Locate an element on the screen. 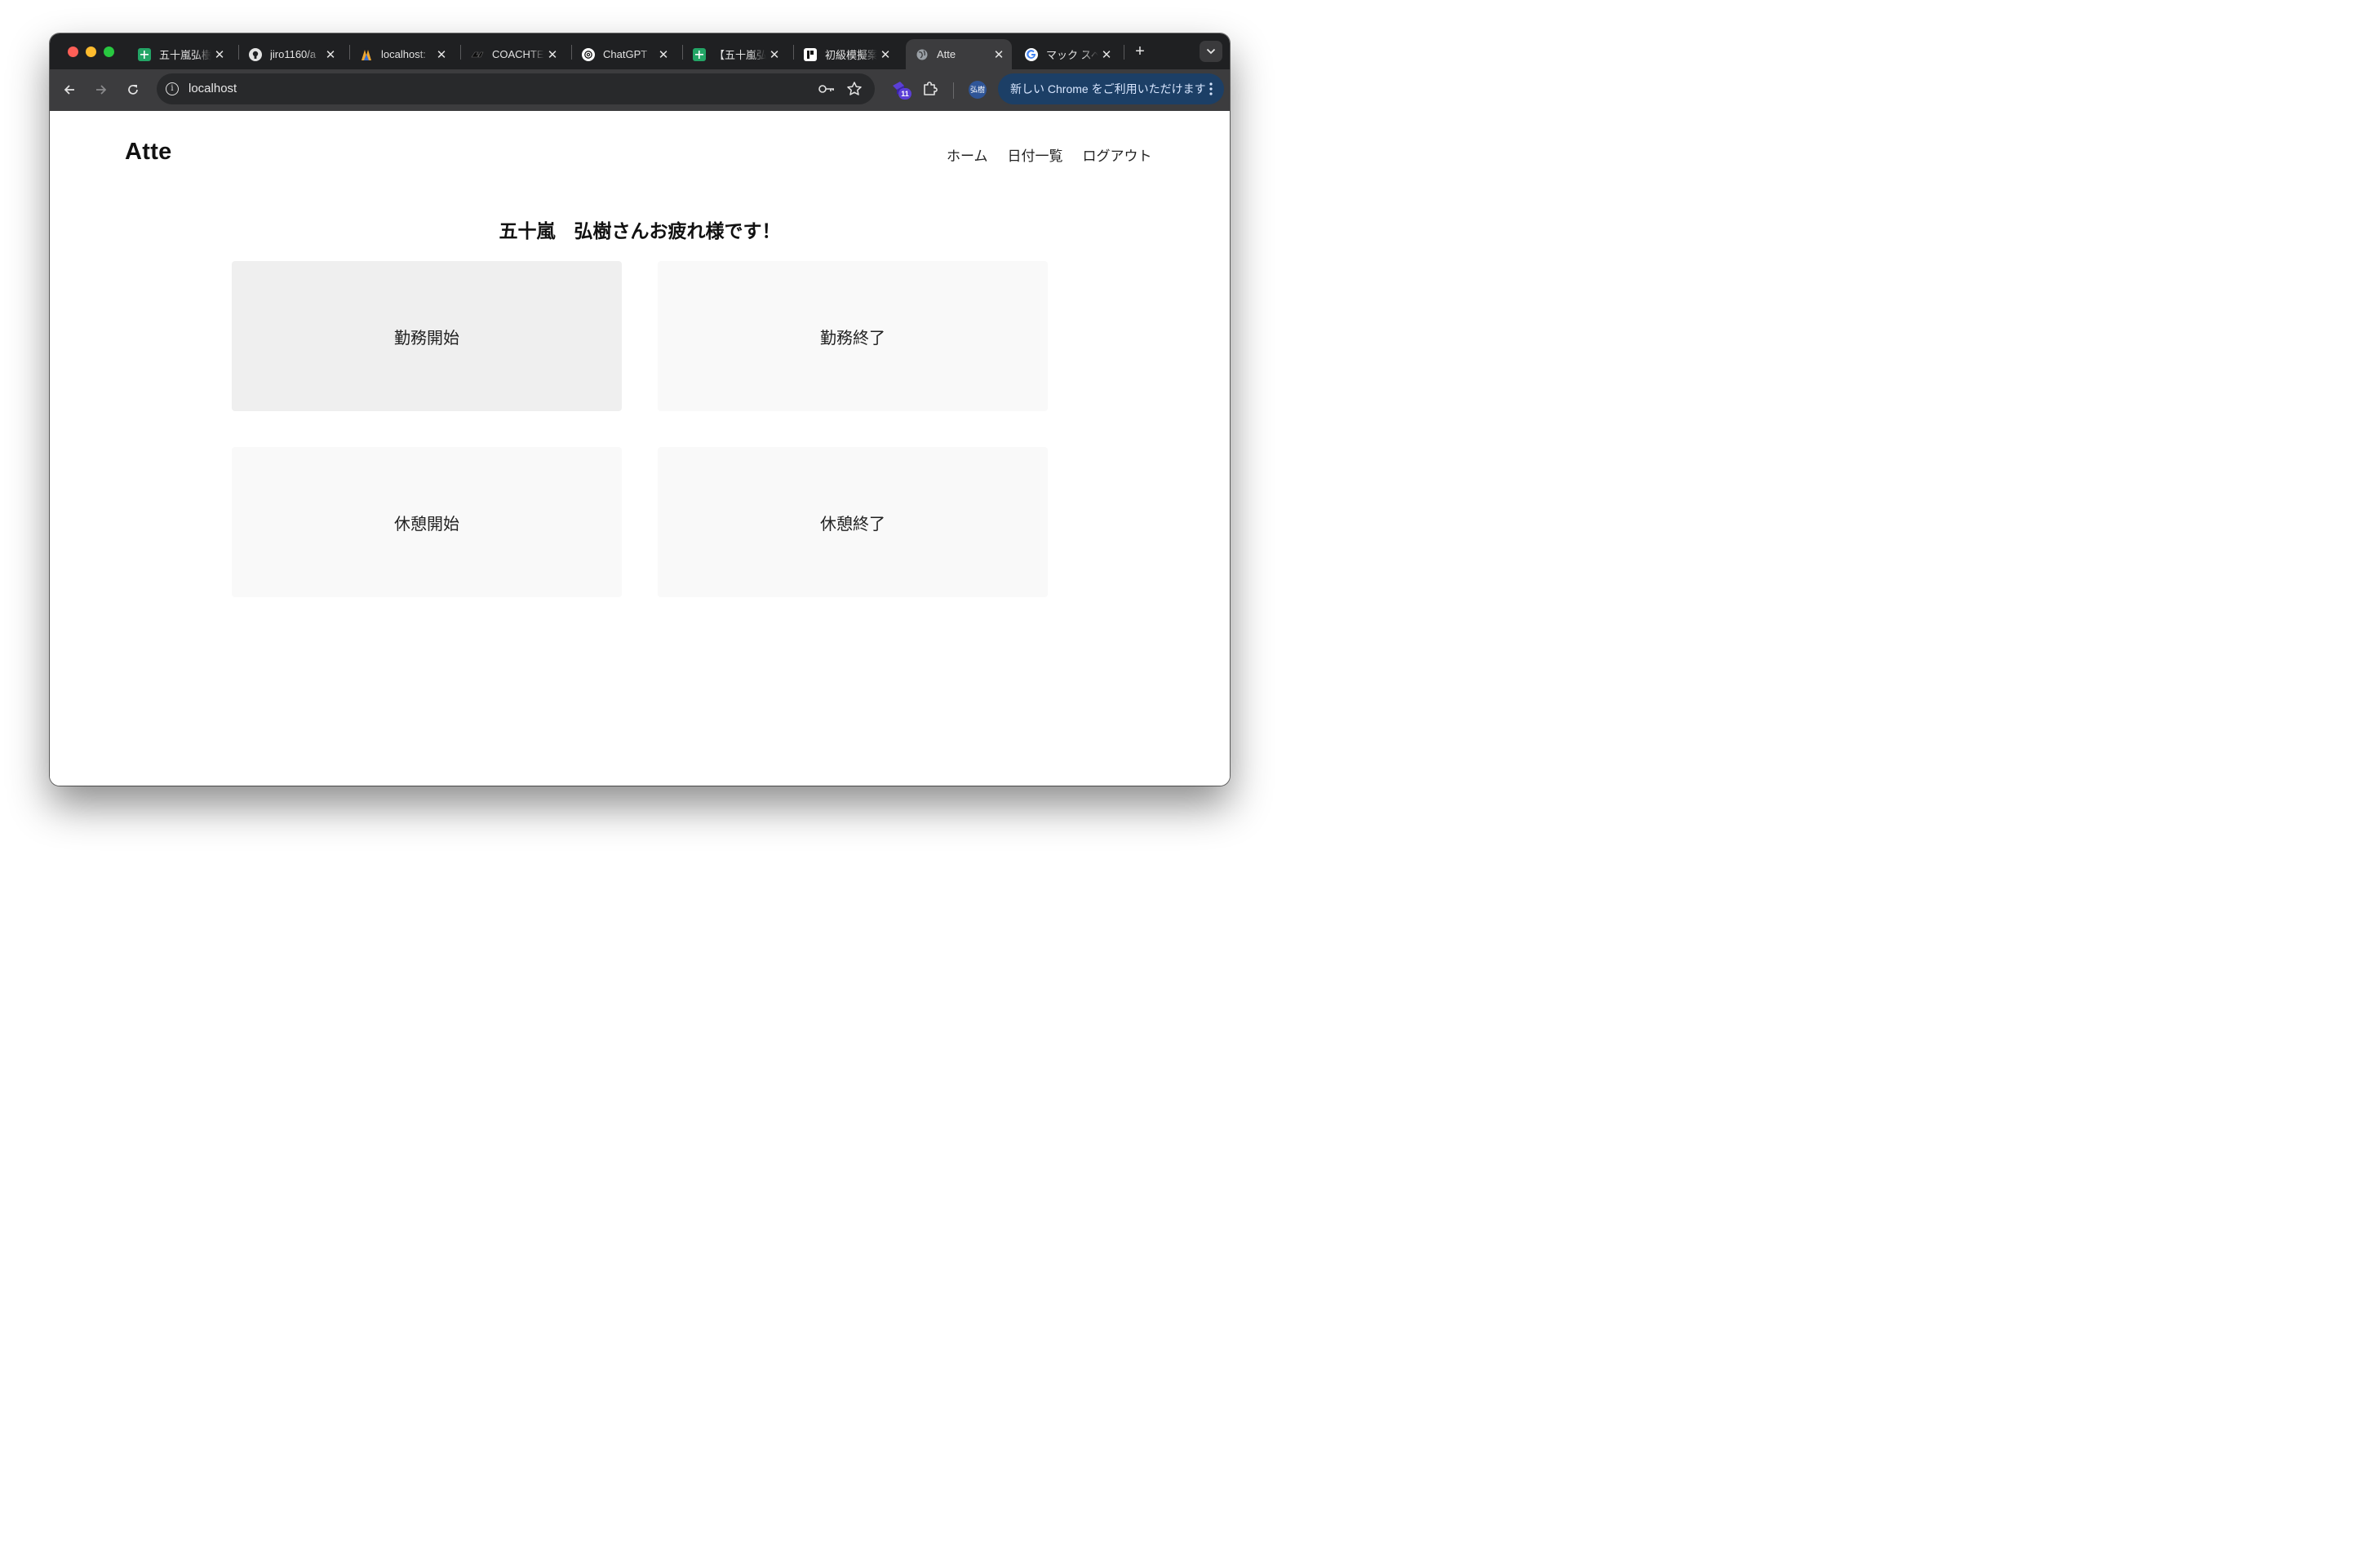 This screenshot has height=1568, width=2355. browser-tab: jiro1160/a ✕ is located at coordinates (291, 54).